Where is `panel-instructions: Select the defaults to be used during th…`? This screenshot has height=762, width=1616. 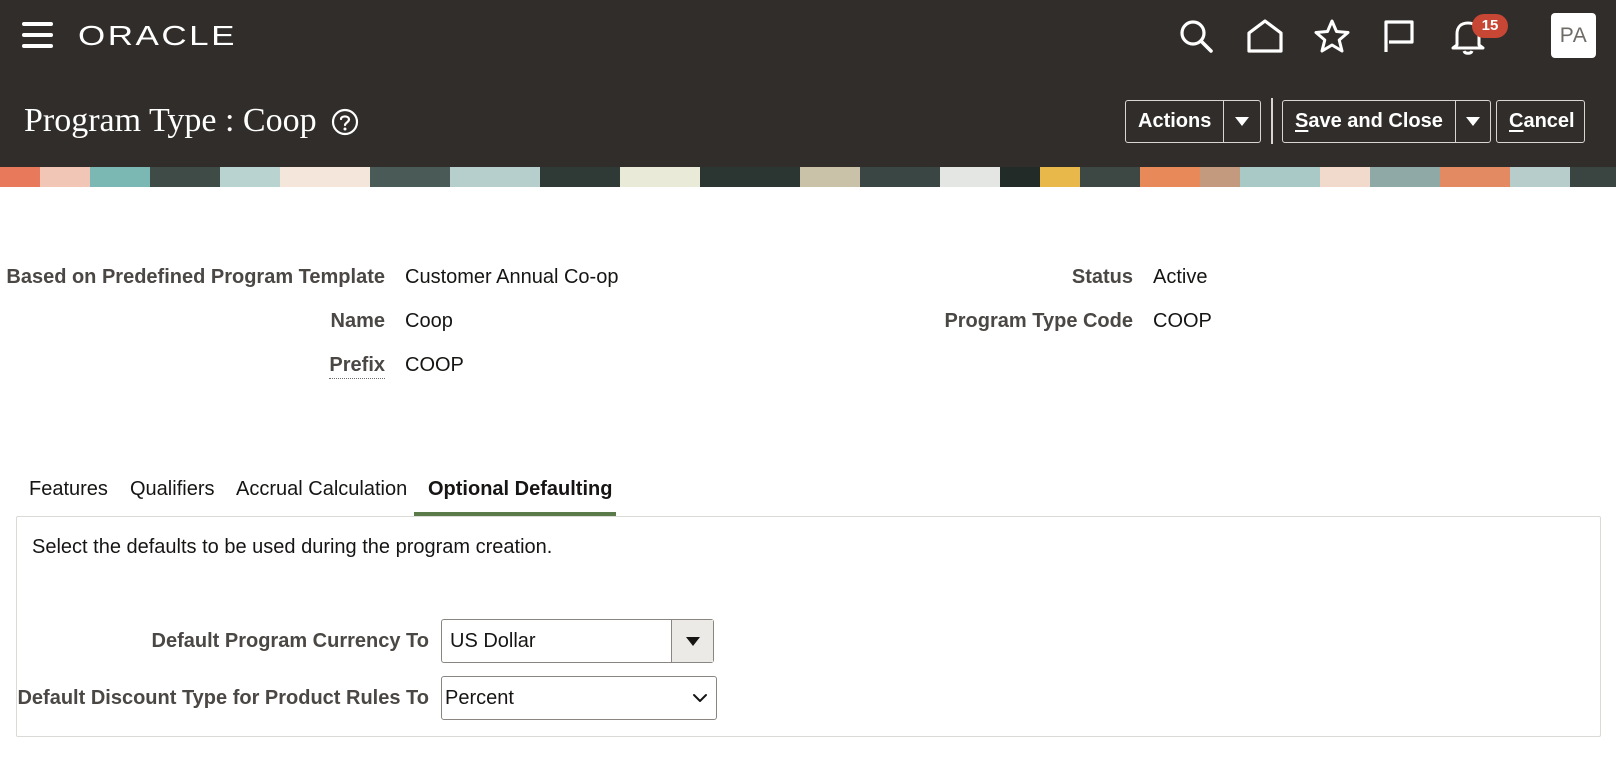 panel-instructions: Select the defaults to be used during th… is located at coordinates (292, 547).